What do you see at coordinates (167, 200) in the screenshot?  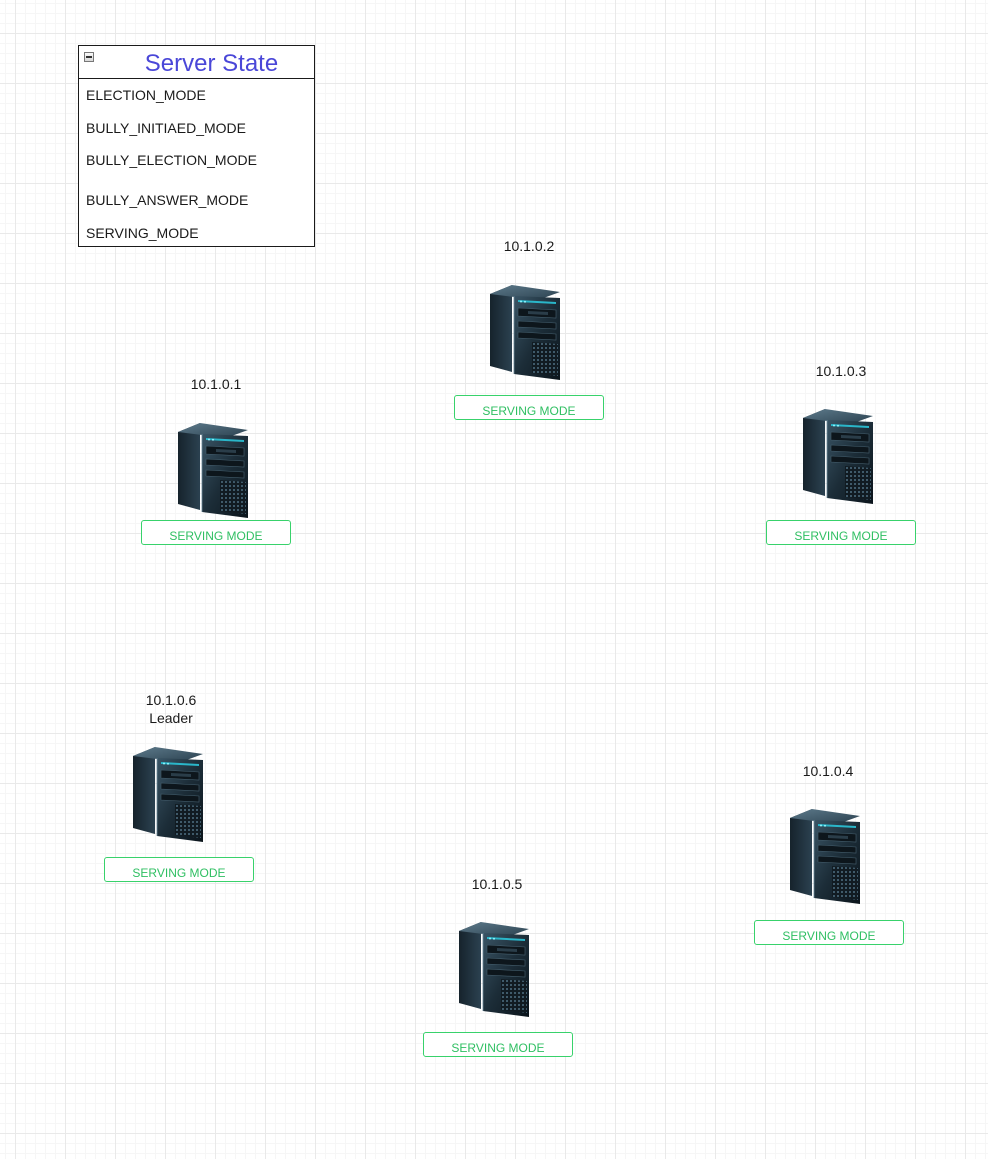 I see `legend-state-bully-answer: BULLY_ANSWER_MODE` at bounding box center [167, 200].